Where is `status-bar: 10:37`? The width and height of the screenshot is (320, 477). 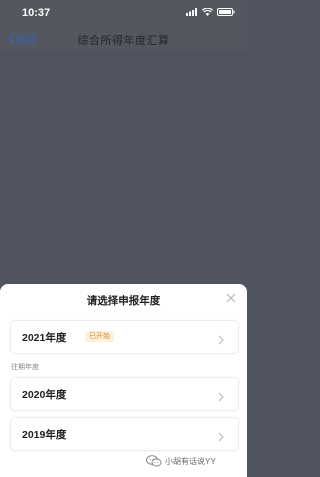 status-bar: 10:37 is located at coordinates (123, 14).